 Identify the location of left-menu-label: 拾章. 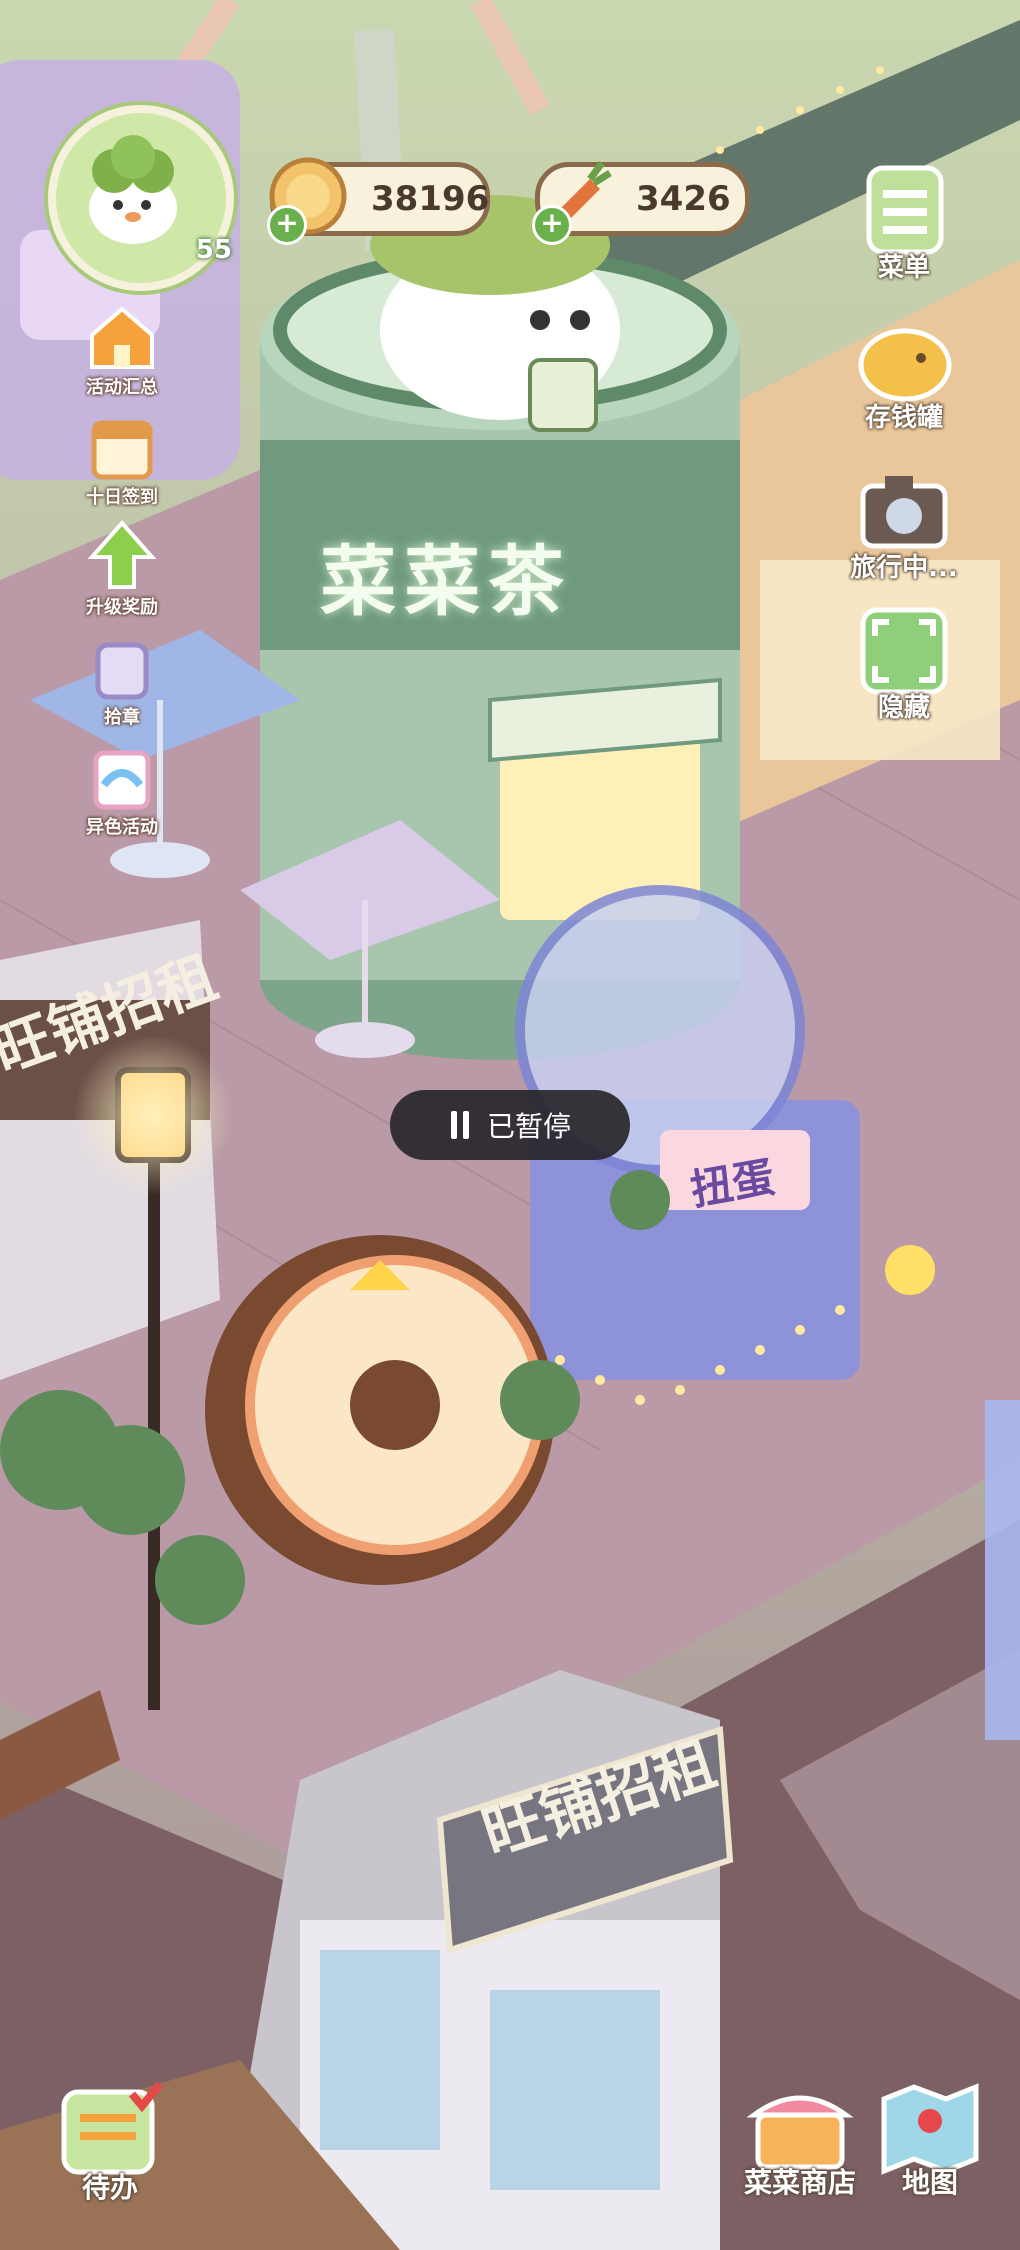
(122, 717).